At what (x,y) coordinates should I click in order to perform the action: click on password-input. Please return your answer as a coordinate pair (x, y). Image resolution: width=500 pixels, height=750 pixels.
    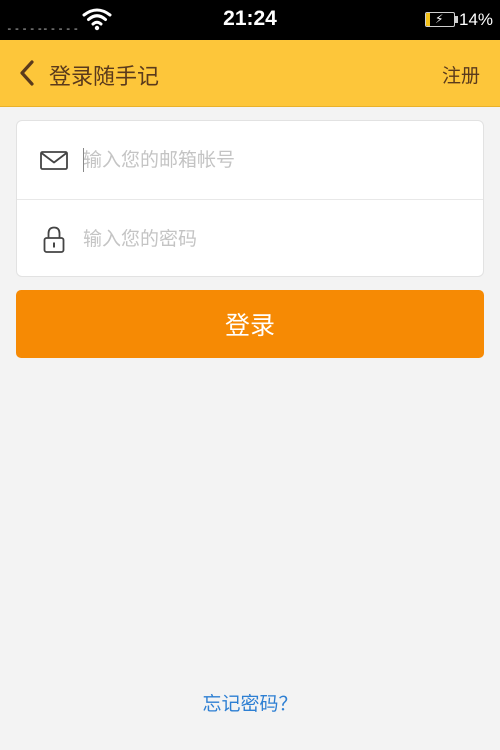
    Looking at the image, I should click on (273, 239).